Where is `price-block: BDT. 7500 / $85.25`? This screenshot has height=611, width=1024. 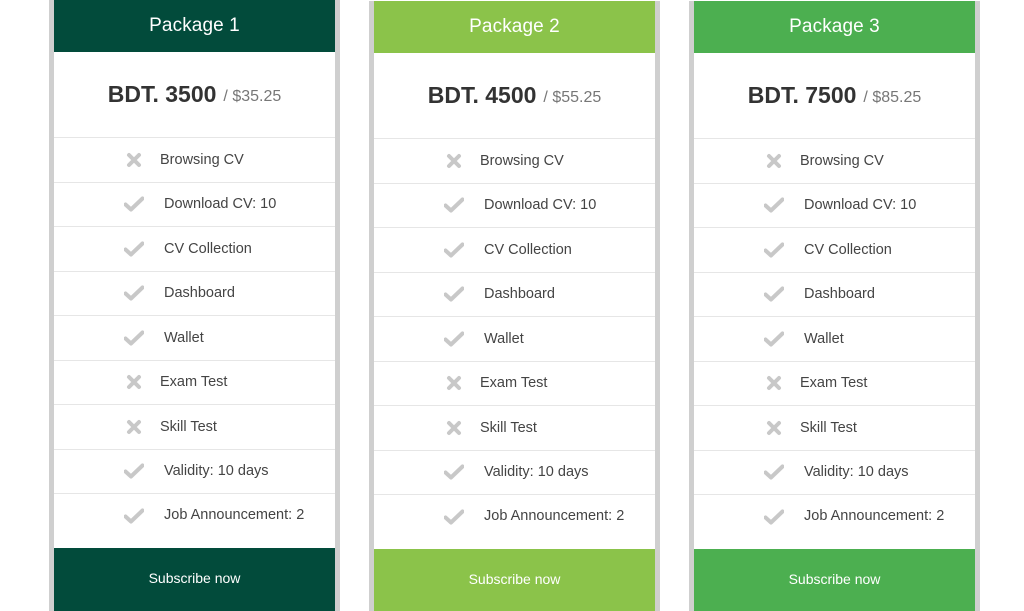
price-block: BDT. 7500 / $85.25 is located at coordinates (834, 96).